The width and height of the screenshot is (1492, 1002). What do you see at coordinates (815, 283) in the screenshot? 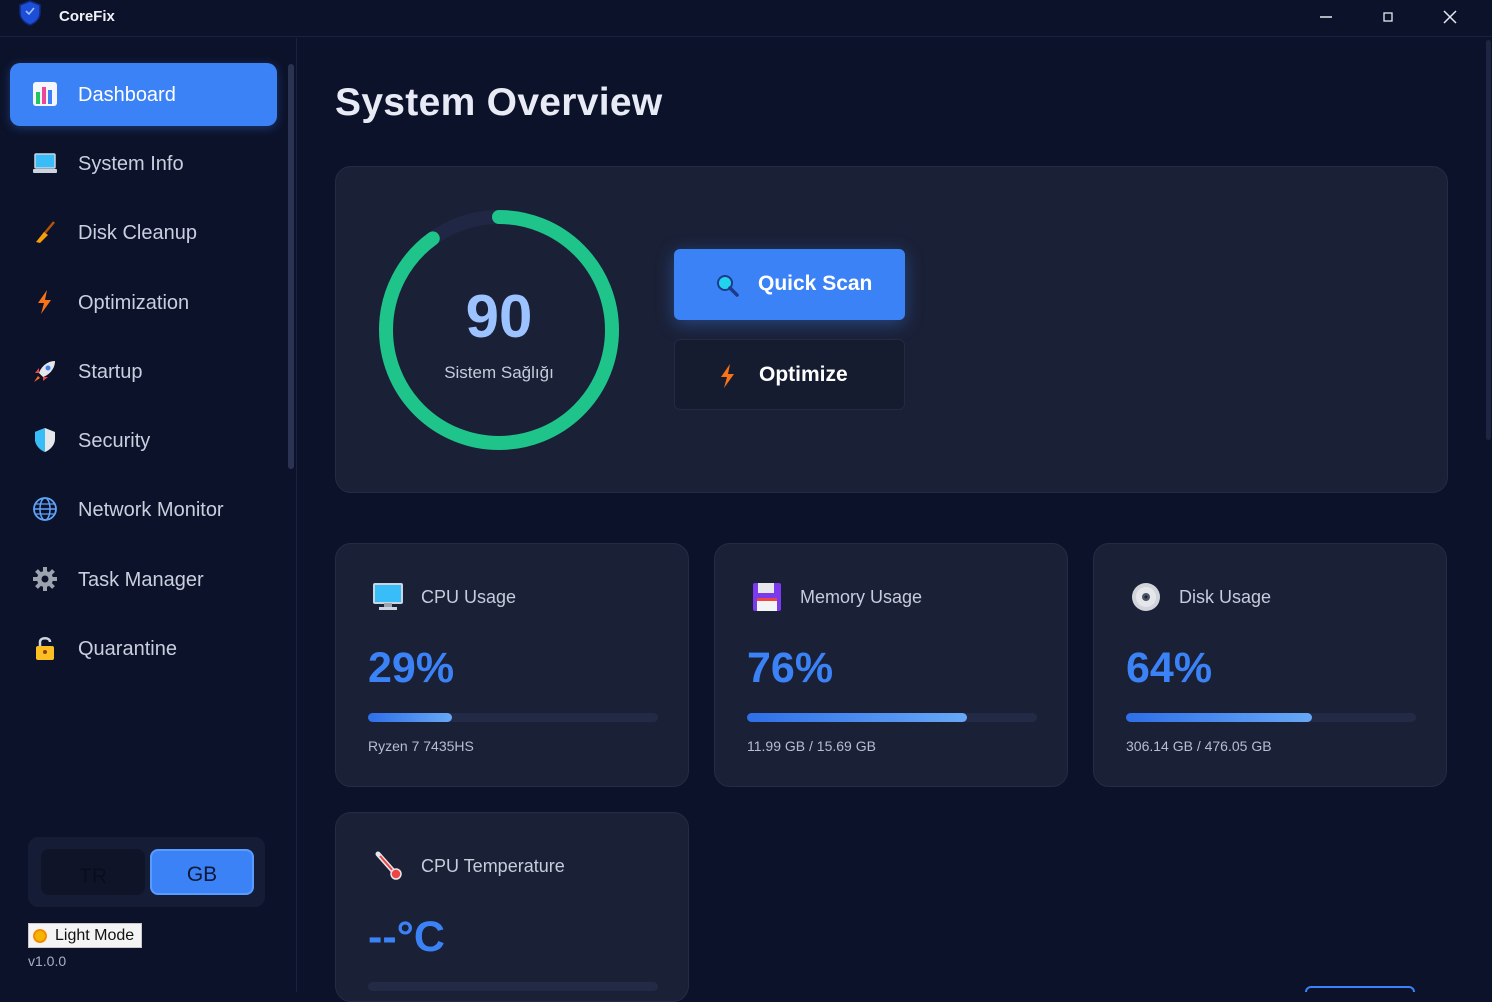
I see `quick-scan-label: Quick Scan` at bounding box center [815, 283].